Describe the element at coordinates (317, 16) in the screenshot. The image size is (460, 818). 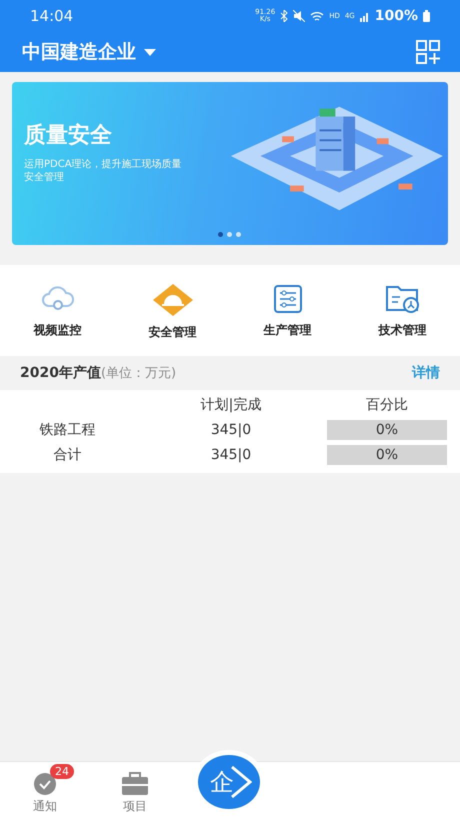
I see `wifi-icon` at that location.